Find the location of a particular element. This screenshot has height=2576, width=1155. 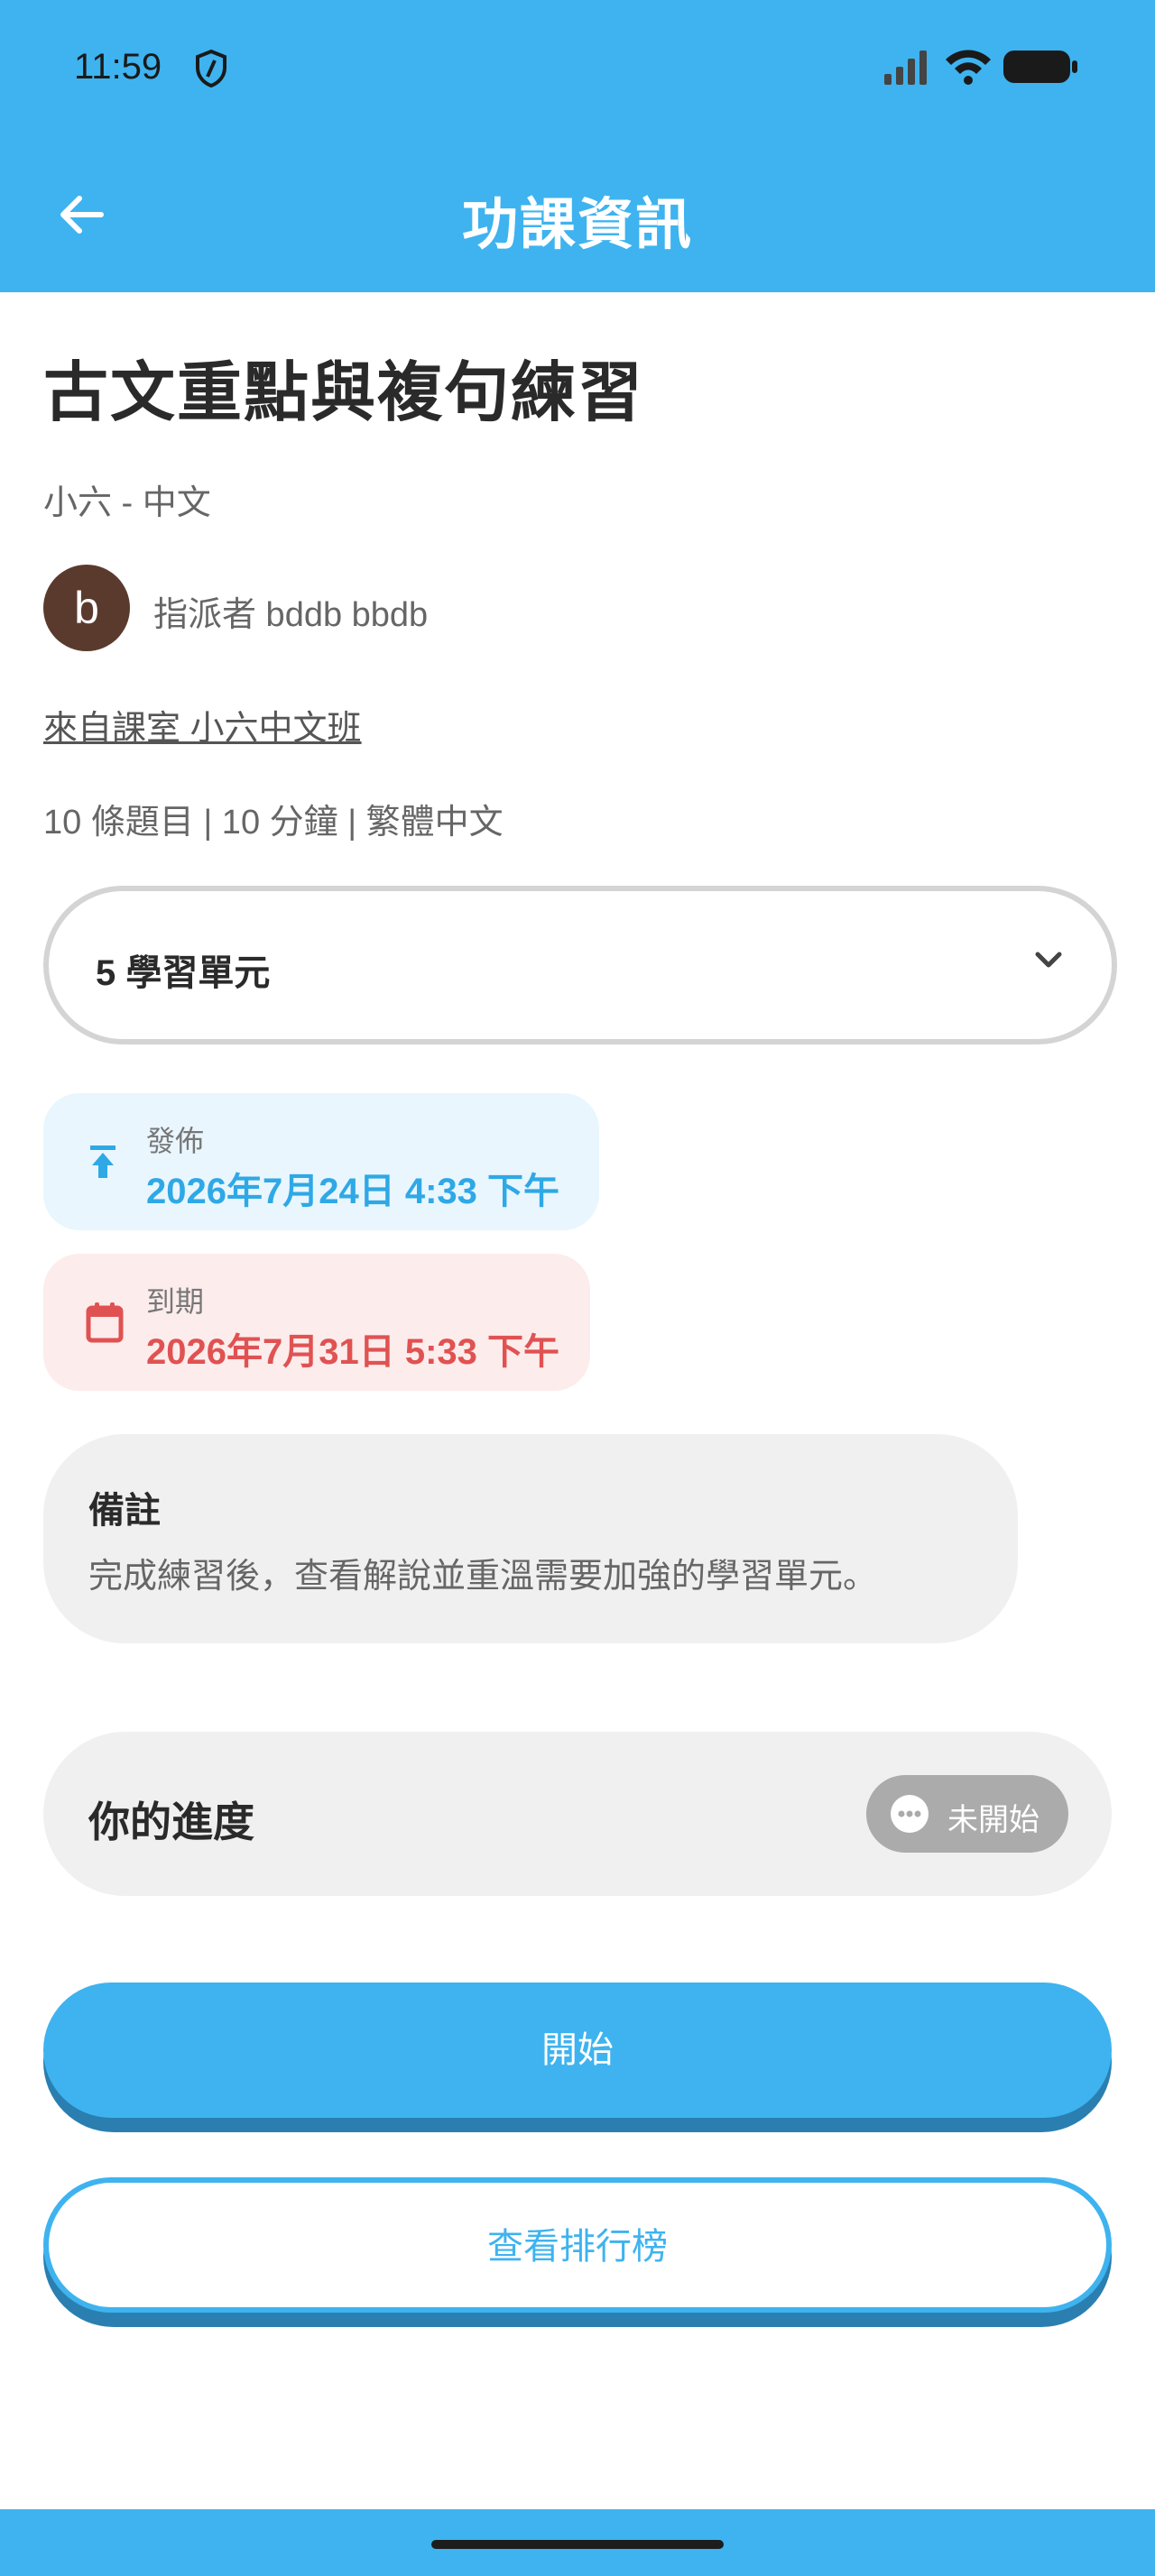

status-bar: 11:59 is located at coordinates (577, 68).